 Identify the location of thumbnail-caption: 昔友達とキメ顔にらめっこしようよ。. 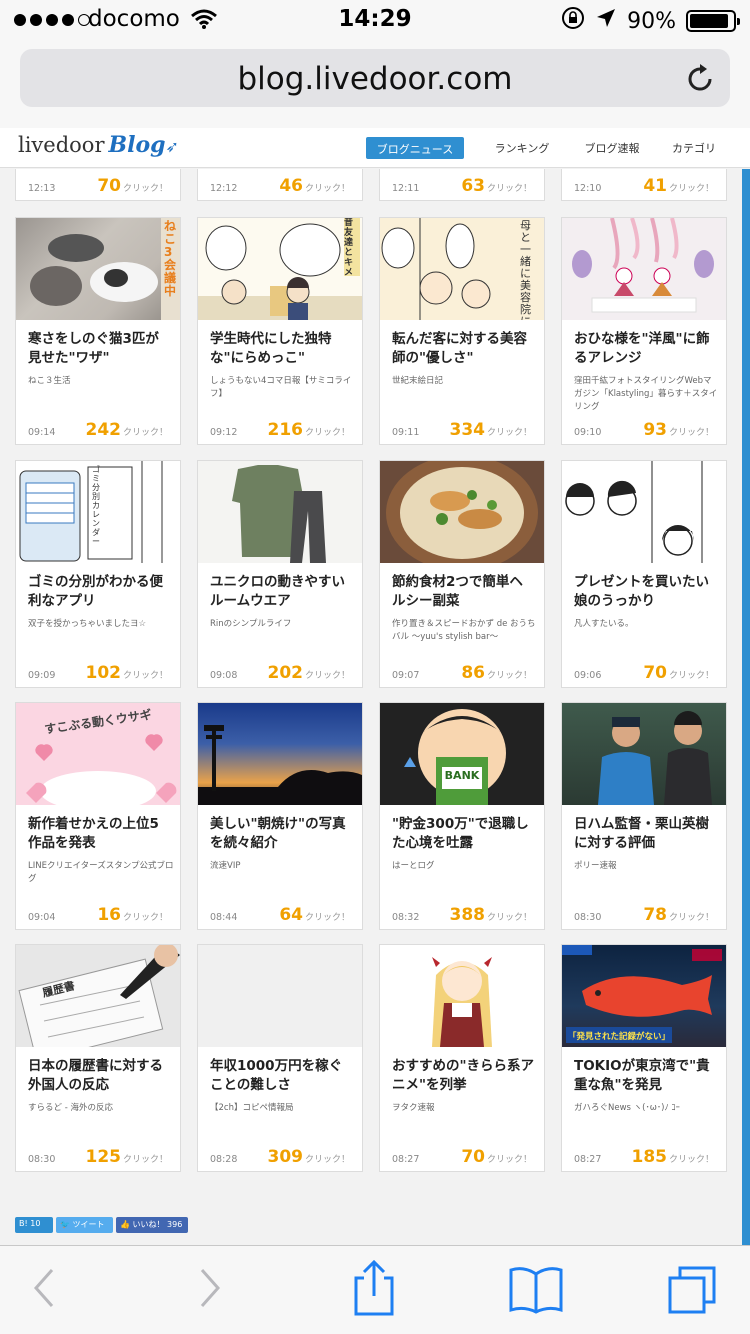
(352, 247).